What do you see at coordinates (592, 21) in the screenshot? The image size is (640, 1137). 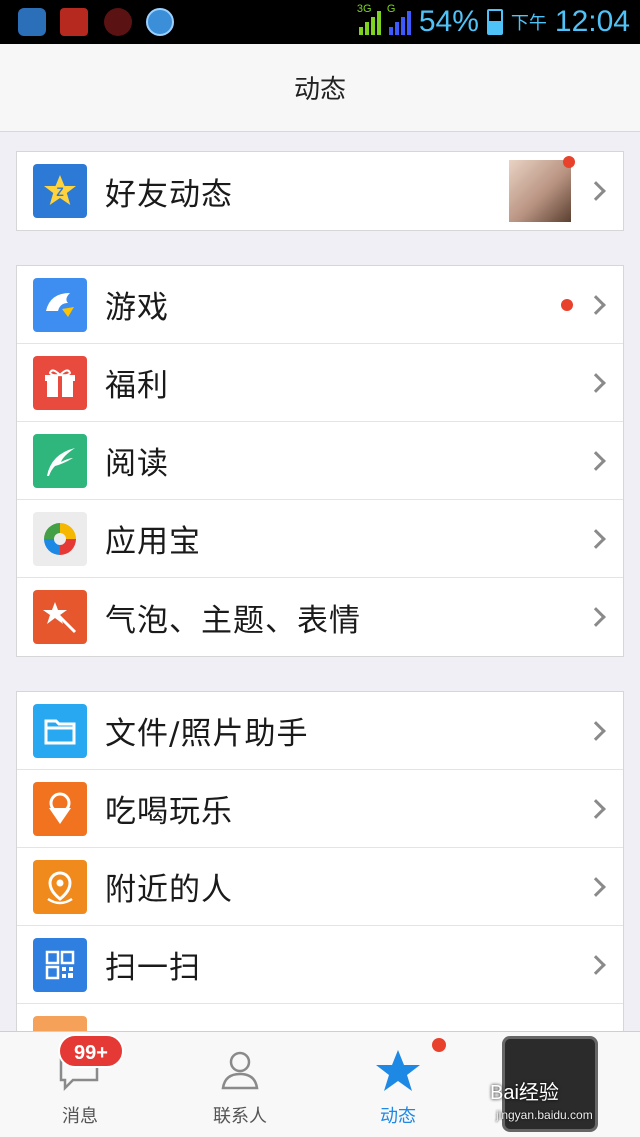 I see `clock: 12:04` at bounding box center [592, 21].